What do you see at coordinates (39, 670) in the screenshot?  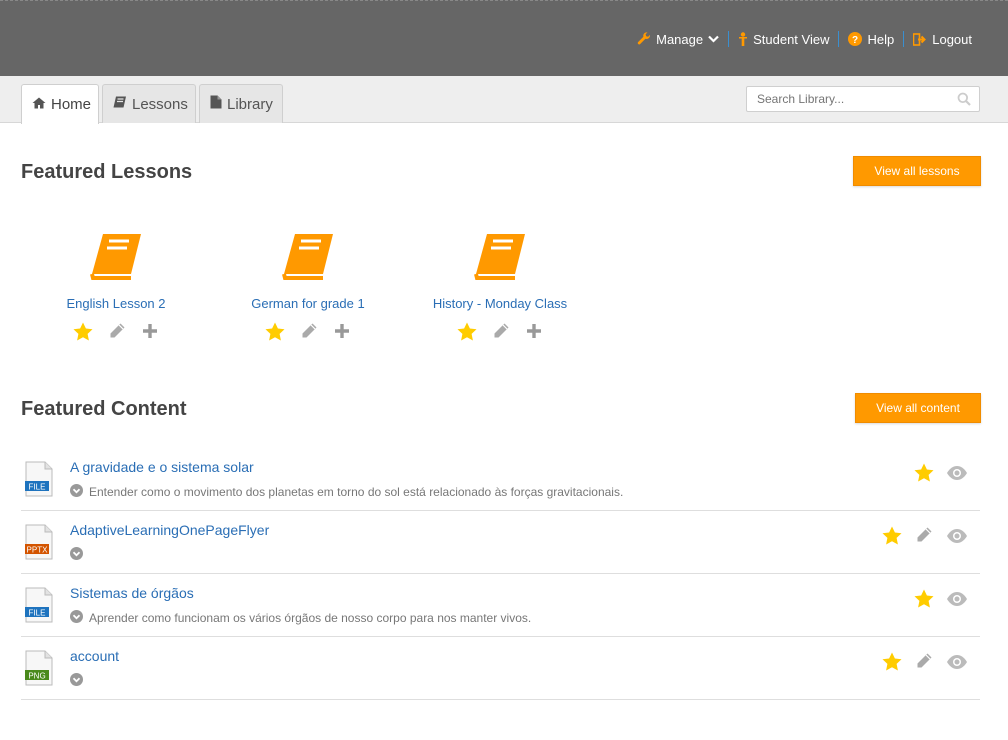 I see `file-type-icon: PNG` at bounding box center [39, 670].